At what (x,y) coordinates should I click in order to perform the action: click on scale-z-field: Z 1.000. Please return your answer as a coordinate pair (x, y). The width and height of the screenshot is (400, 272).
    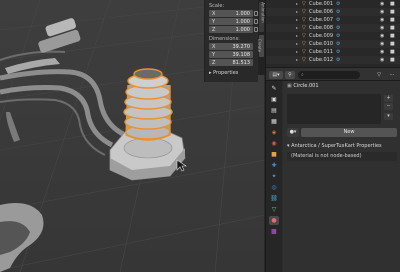
    Looking at the image, I should click on (231, 29).